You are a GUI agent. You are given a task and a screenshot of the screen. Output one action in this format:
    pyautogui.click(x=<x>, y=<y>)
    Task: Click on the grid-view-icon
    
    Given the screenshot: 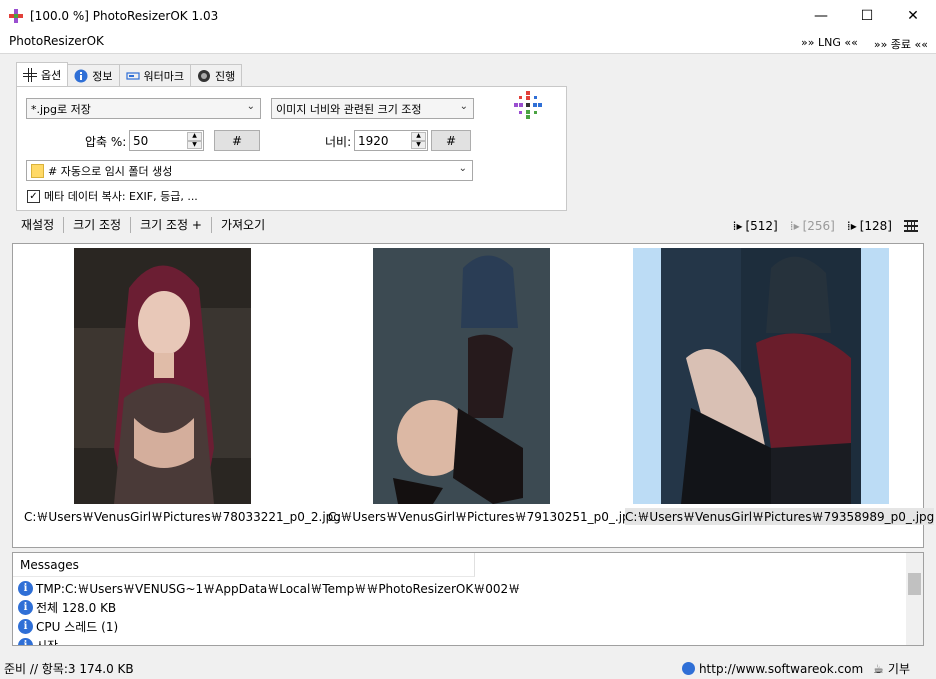 What is the action you would take?
    pyautogui.click(x=911, y=226)
    